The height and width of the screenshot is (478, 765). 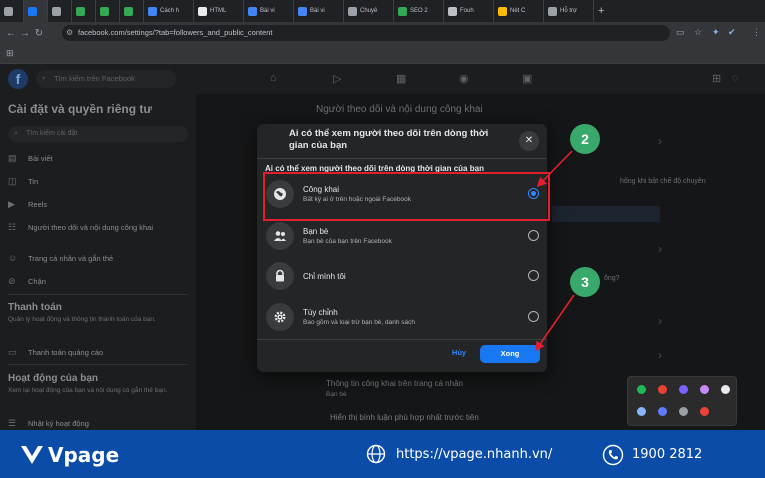 What do you see at coordinates (474, 454) in the screenshot?
I see `website-link: https://vpage.nhanh.vn/` at bounding box center [474, 454].